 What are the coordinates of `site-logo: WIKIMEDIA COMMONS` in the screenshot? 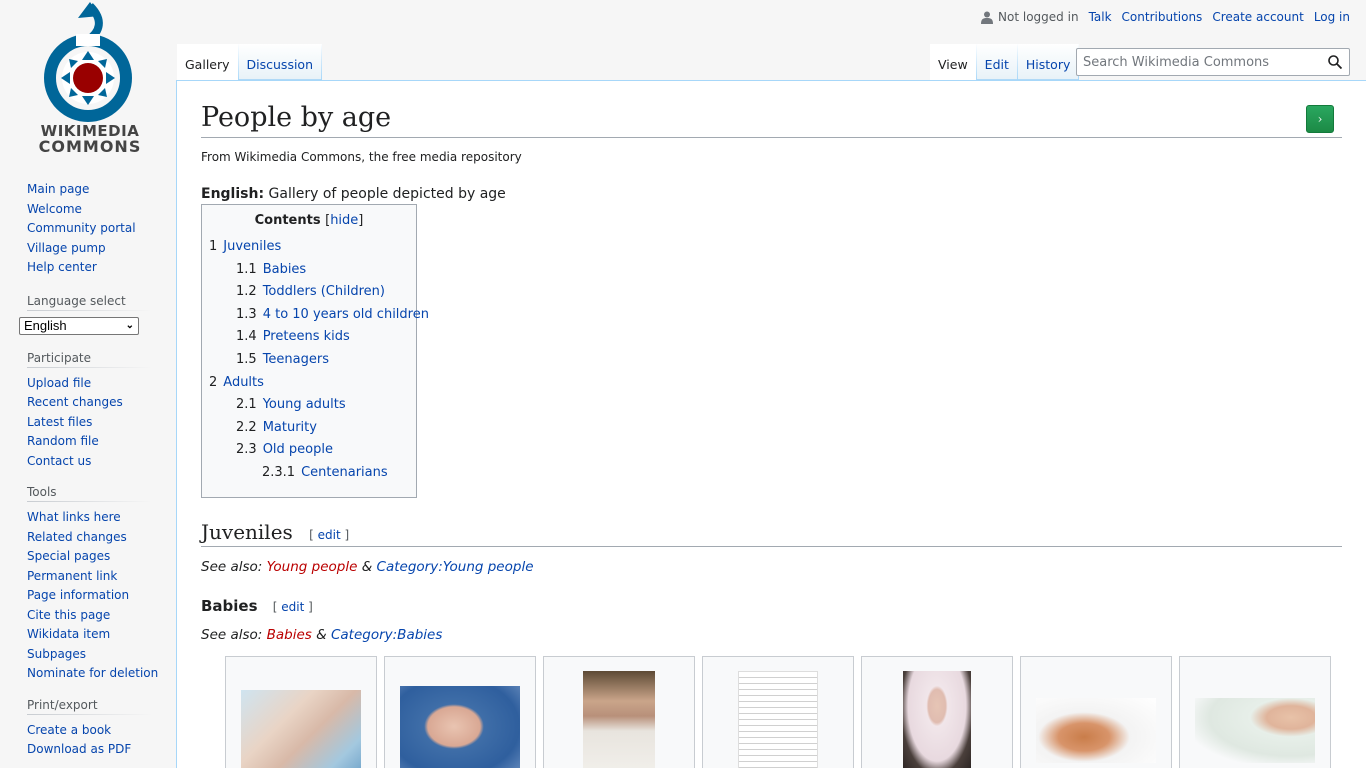 It's located at (90, 82).